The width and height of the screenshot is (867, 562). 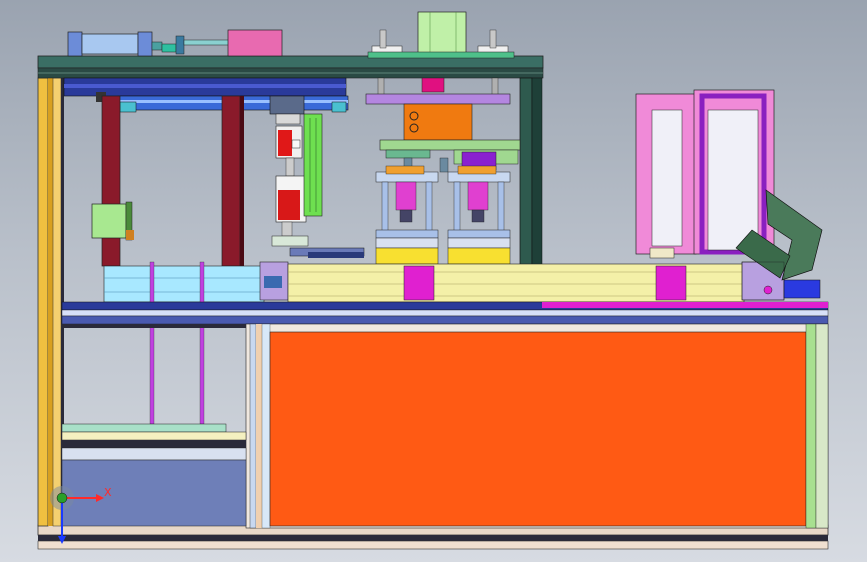 I want to click on vertical-press-unit, so click(x=297, y=180).